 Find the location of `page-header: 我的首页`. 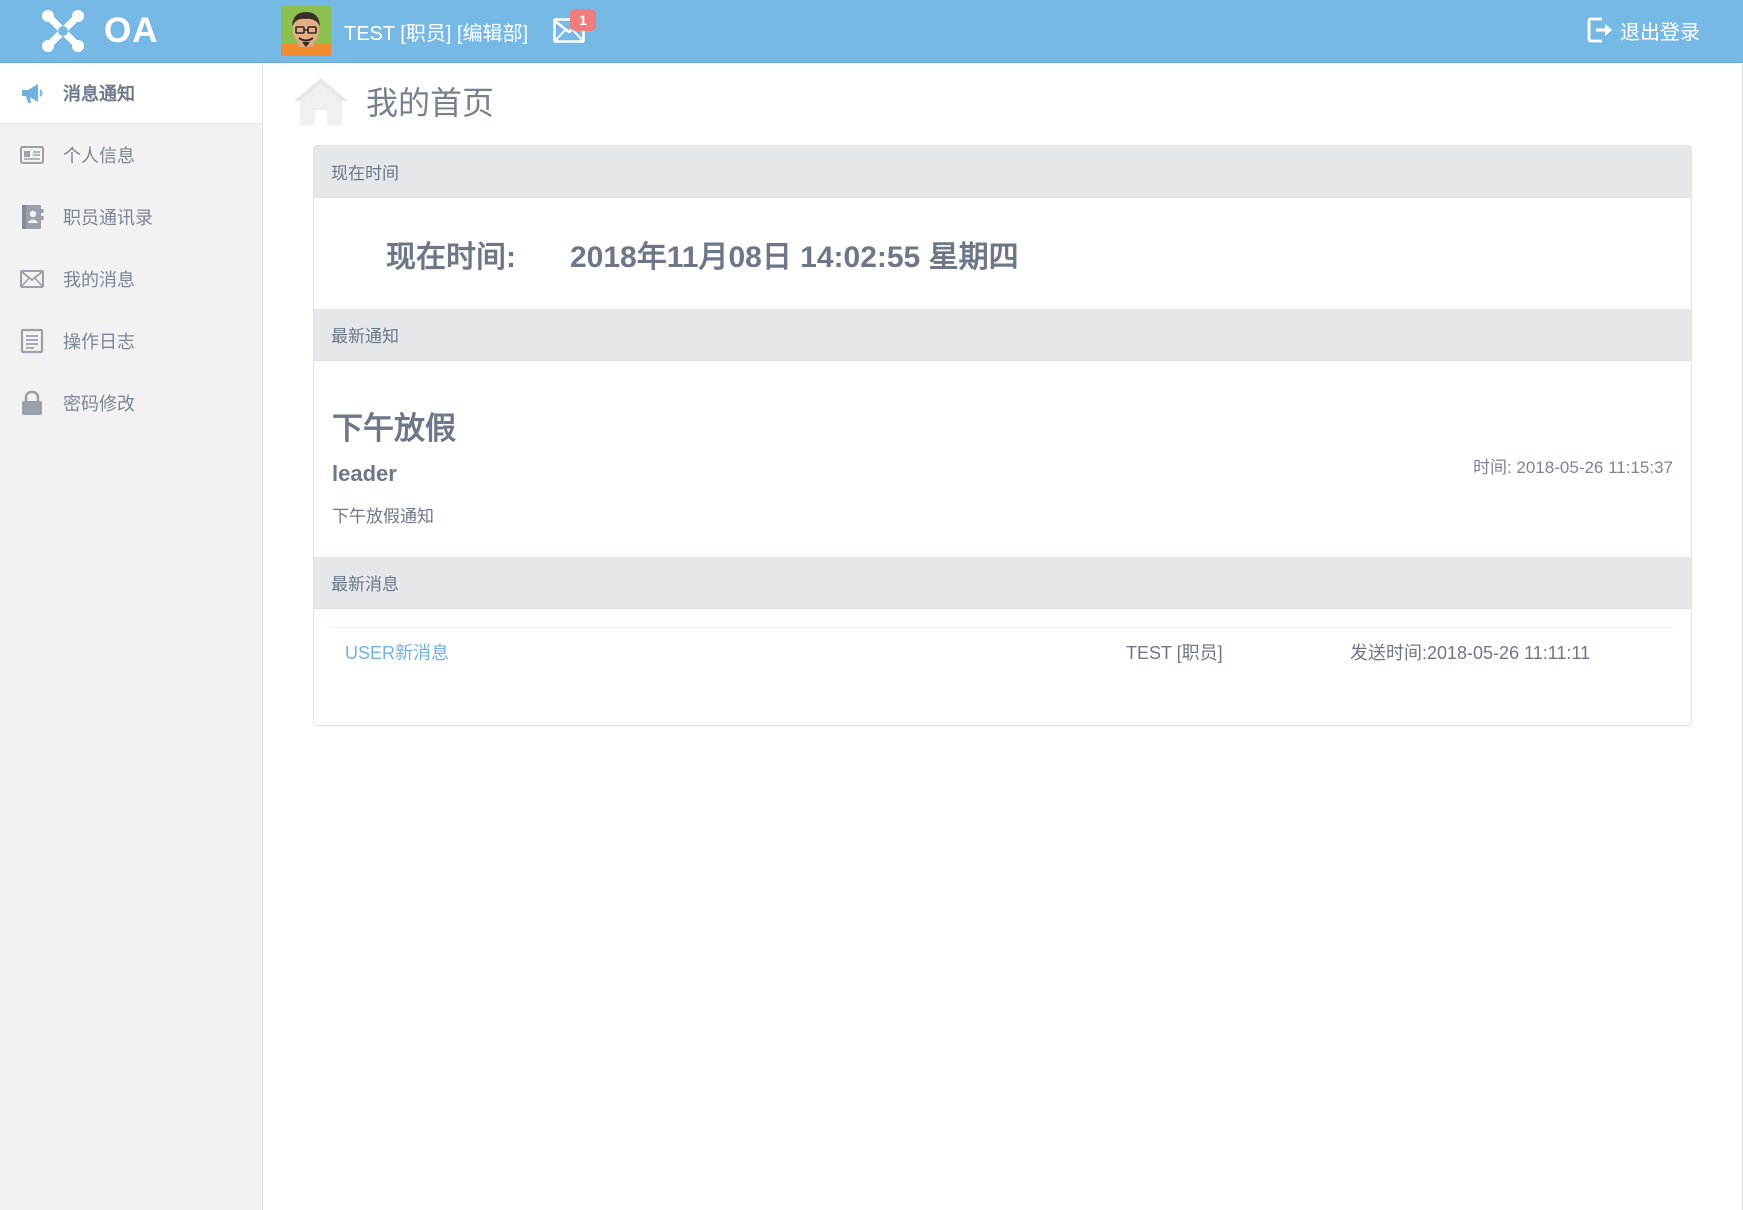

page-header: 我的首页 is located at coordinates (393, 101).